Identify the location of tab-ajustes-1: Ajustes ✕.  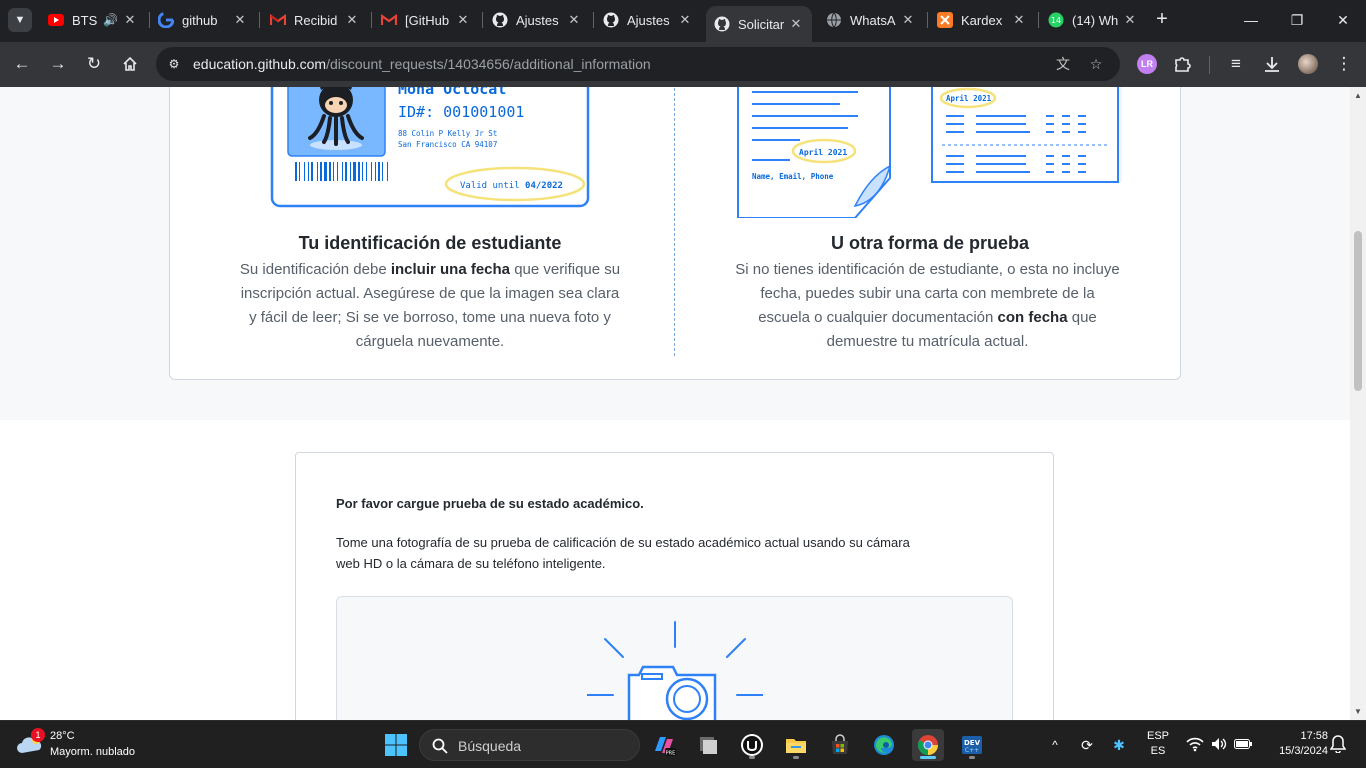
(537, 20).